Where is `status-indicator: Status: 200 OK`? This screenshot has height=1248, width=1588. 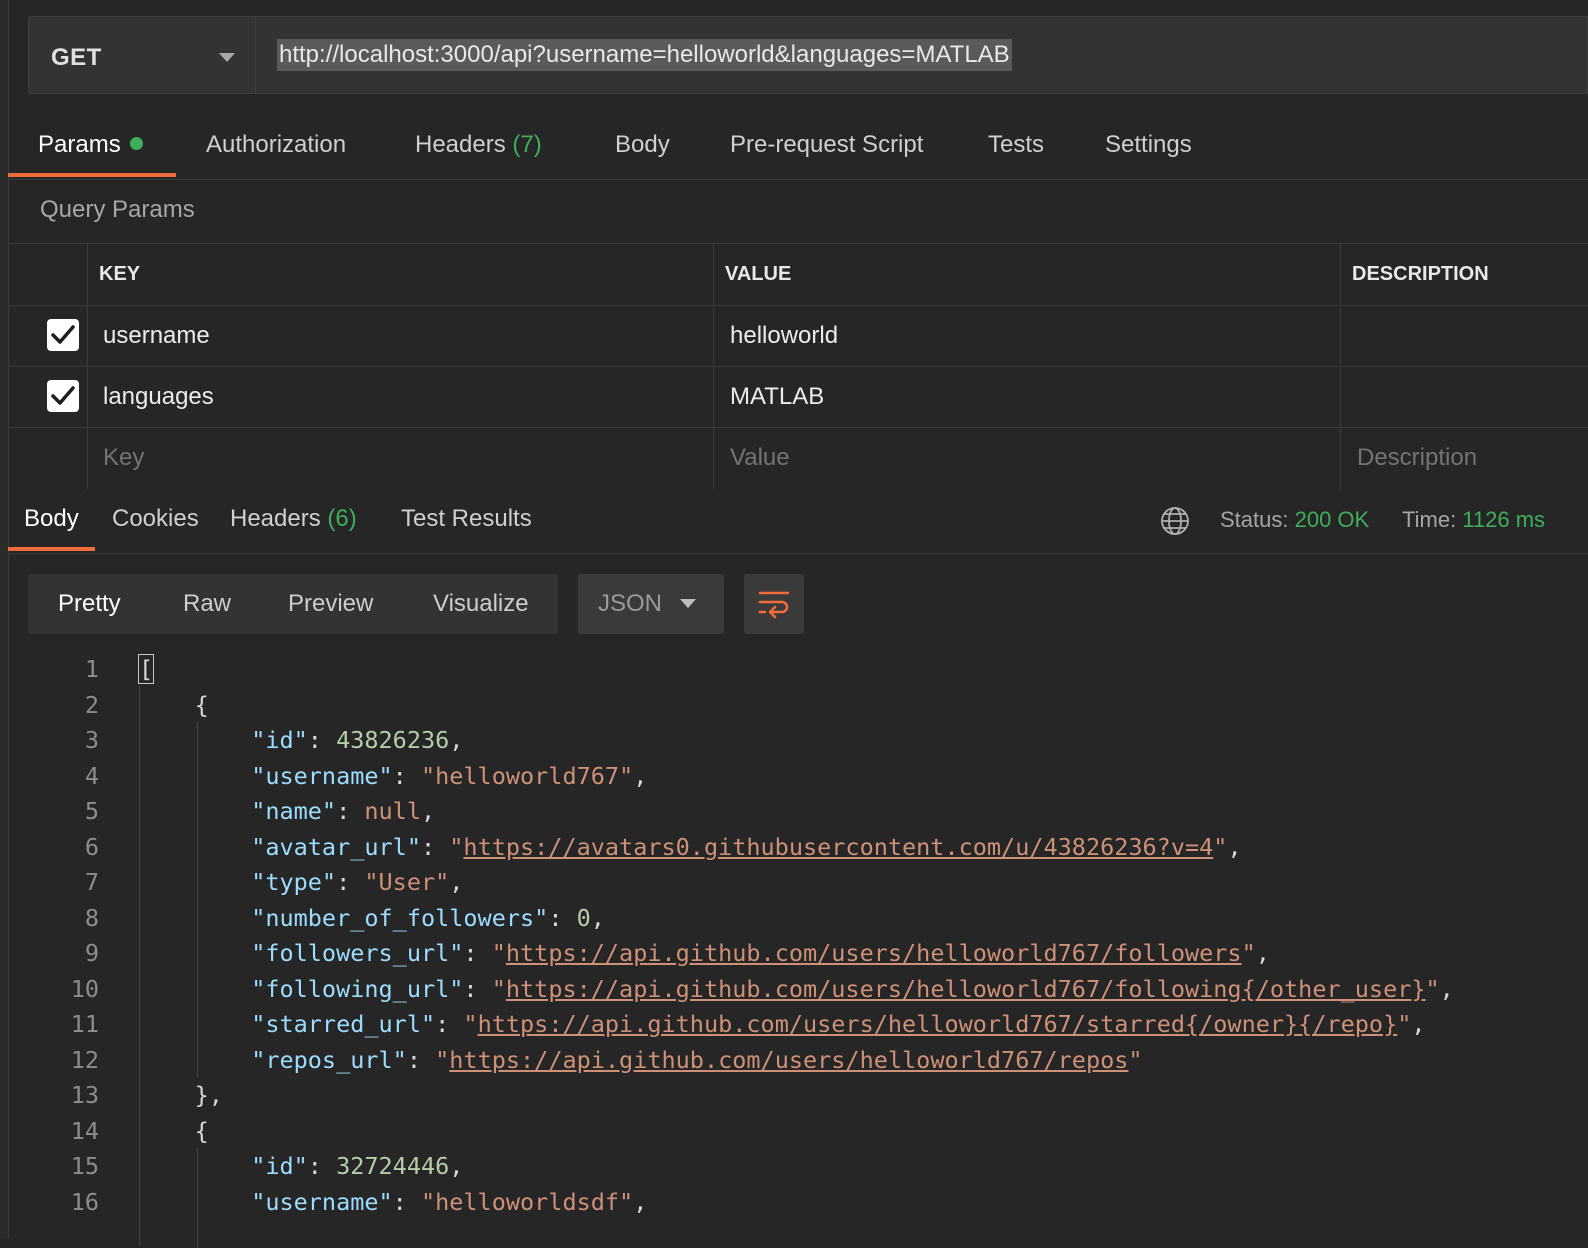
status-indicator: Status: 200 OK is located at coordinates (1294, 520).